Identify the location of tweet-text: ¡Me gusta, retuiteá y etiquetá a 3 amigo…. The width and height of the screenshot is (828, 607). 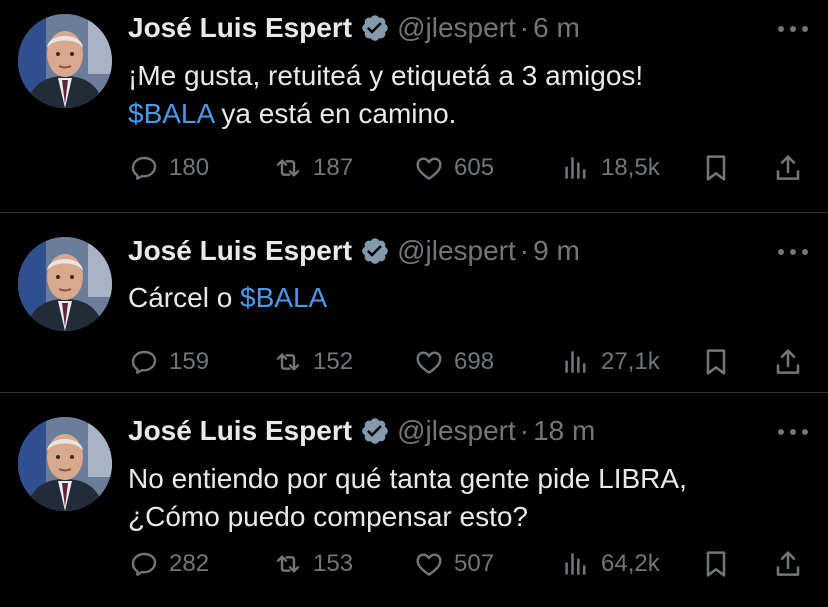
(385, 95).